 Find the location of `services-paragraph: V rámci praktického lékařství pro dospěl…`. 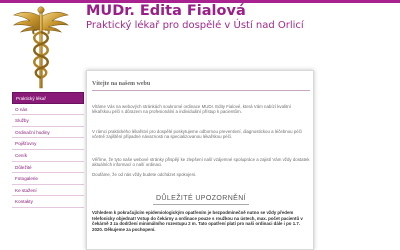

services-paragraph: V rámci praktického lékařství pro dospěl… is located at coordinates (197, 134).